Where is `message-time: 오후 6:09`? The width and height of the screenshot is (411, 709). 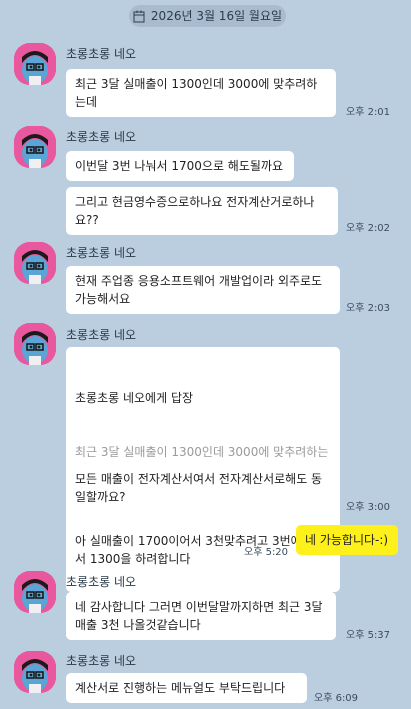
message-time: 오후 6:09 is located at coordinates (336, 698).